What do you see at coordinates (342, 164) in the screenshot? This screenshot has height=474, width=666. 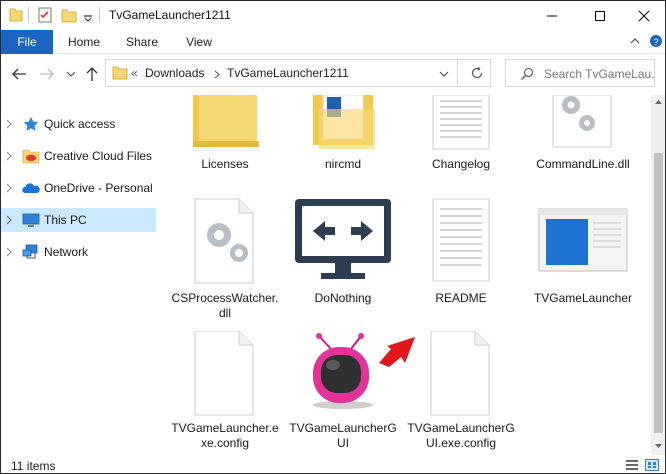 I see `file-label: nircmd` at bounding box center [342, 164].